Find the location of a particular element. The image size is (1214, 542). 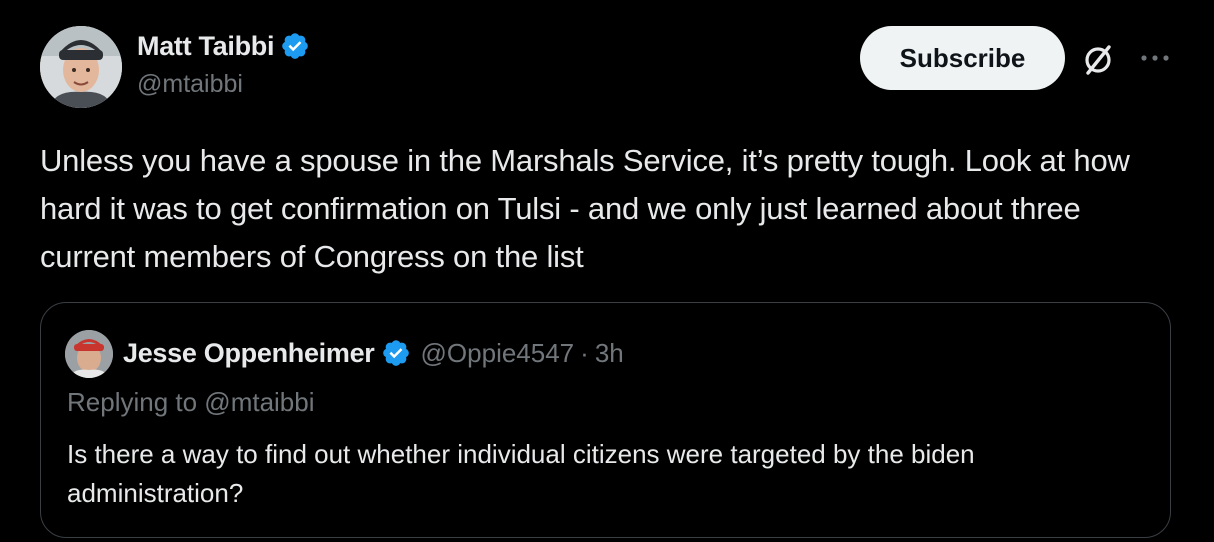

quoted-timestamp: 3h is located at coordinates (609, 353).